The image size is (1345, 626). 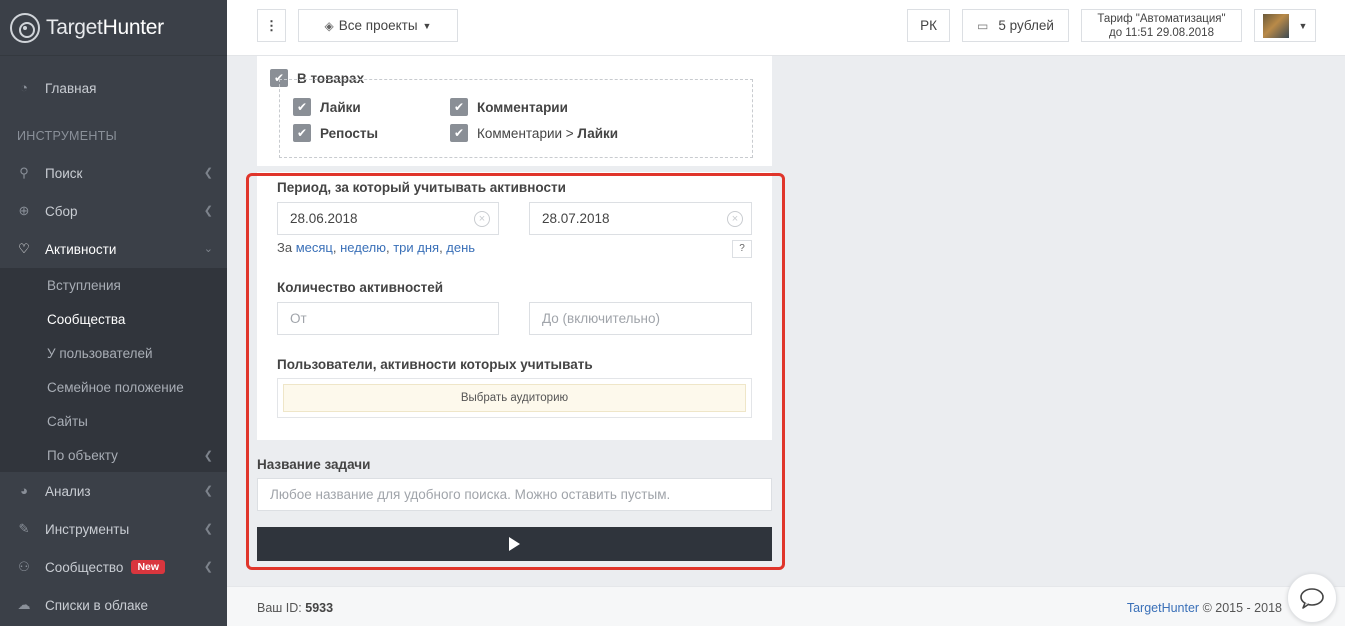 I want to click on sidebar-item-analysis: ◕ Анализ ❮, so click(x=113, y=491).